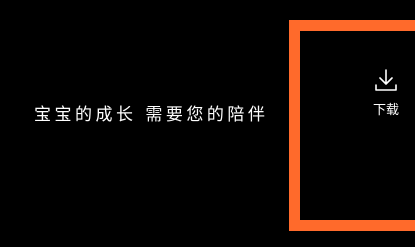  What do you see at coordinates (151, 115) in the screenshot?
I see `slogan-text: 宝宝的成长 需要您的陪伴` at bounding box center [151, 115].